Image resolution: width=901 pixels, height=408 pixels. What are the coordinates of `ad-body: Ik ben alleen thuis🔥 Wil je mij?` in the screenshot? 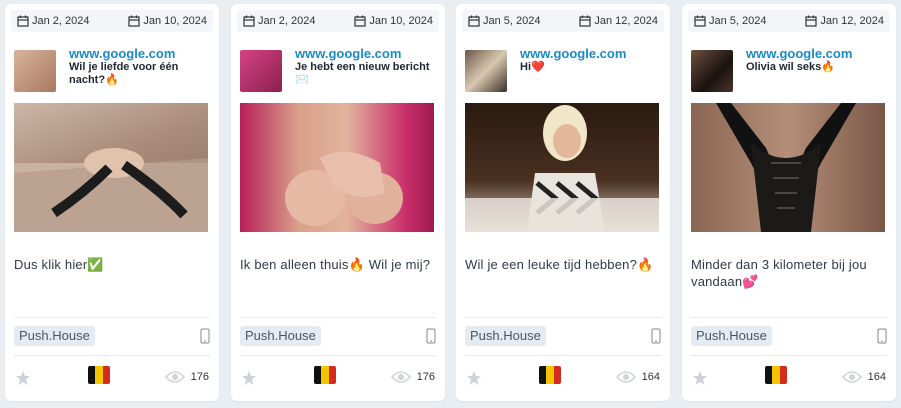 It's located at (335, 264).